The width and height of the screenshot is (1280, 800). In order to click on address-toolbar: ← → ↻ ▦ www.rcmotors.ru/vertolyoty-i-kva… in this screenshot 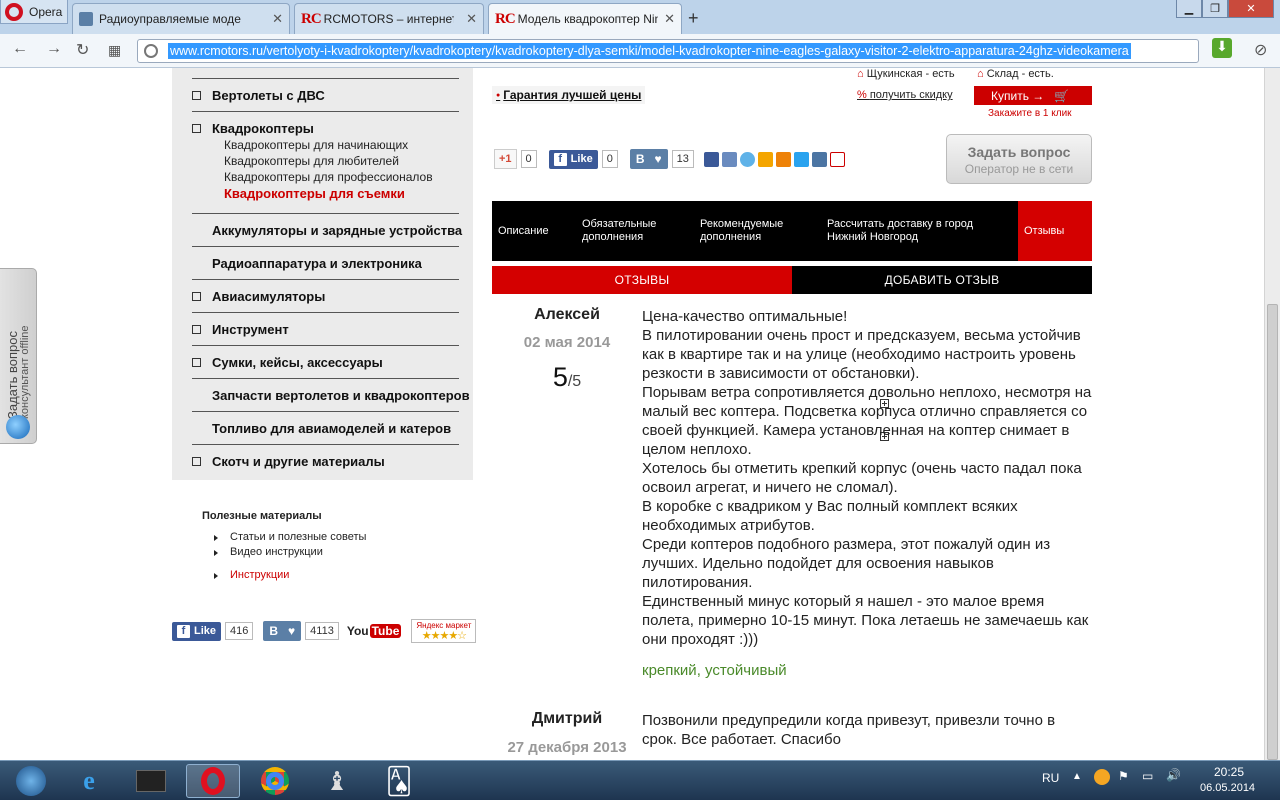, I will do `click(640, 51)`.